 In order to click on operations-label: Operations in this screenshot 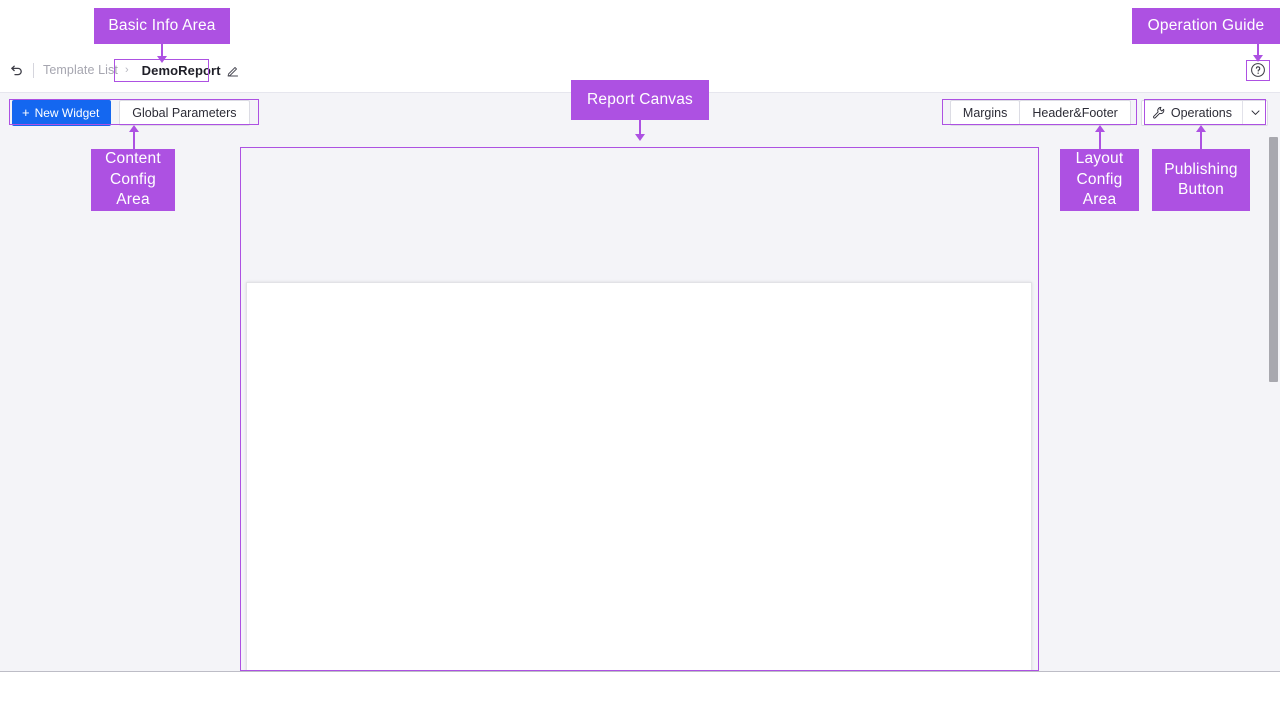, I will do `click(1201, 112)`.